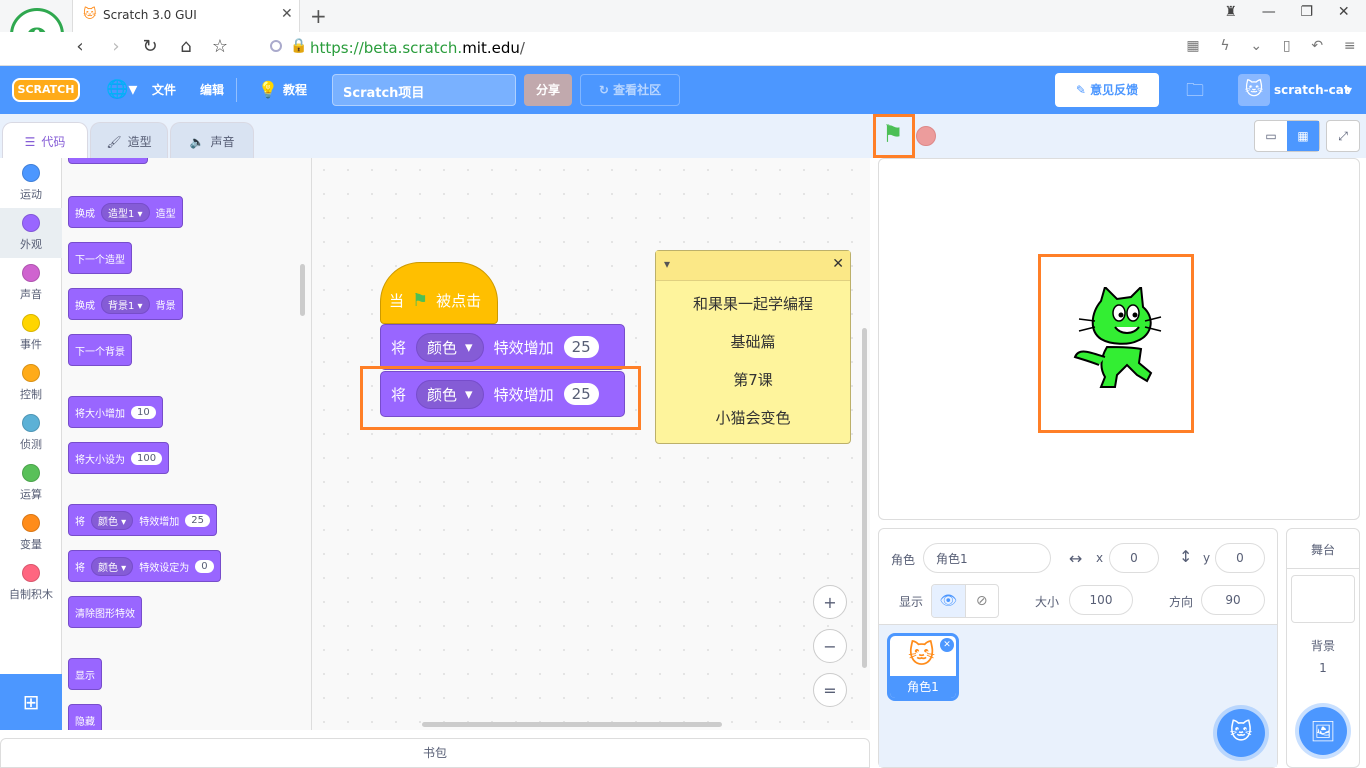  What do you see at coordinates (212, 141) in the screenshot?
I see `tab-sounds: 🔈 声音` at bounding box center [212, 141].